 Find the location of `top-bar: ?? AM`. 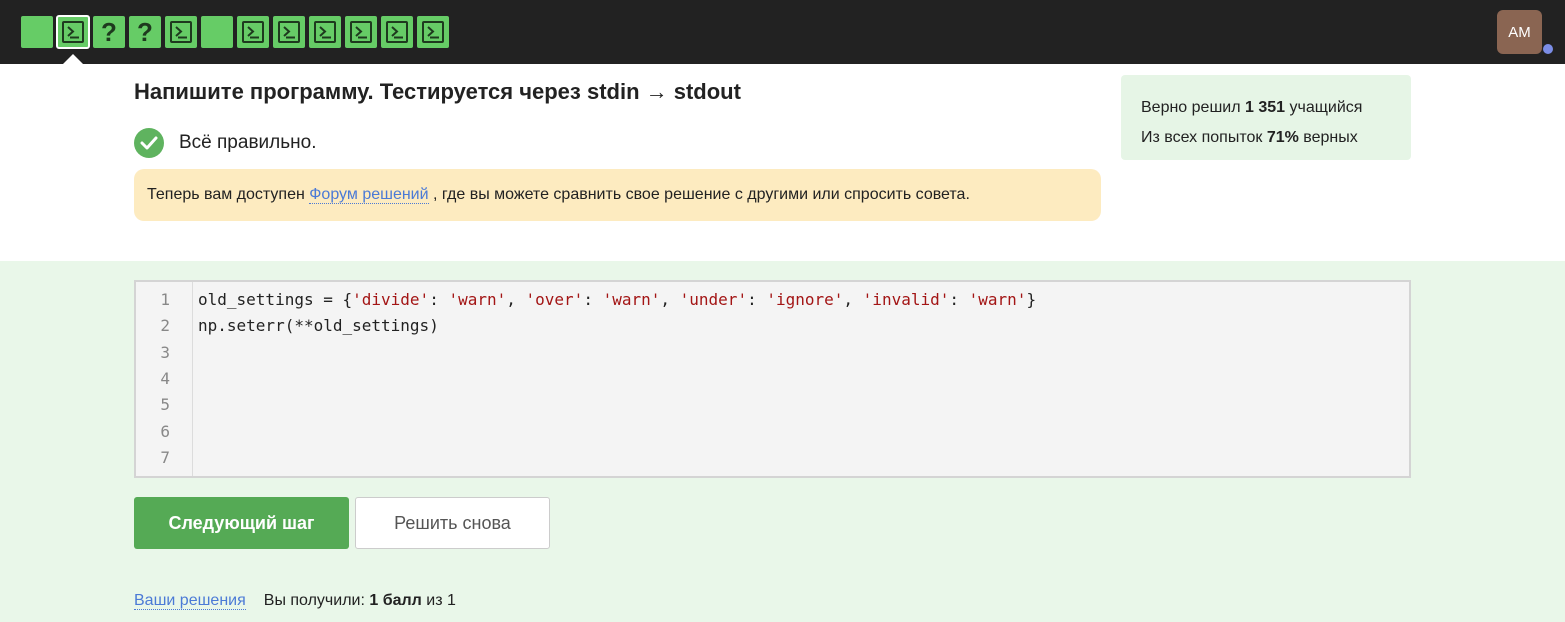

top-bar: ?? AM is located at coordinates (782, 32).